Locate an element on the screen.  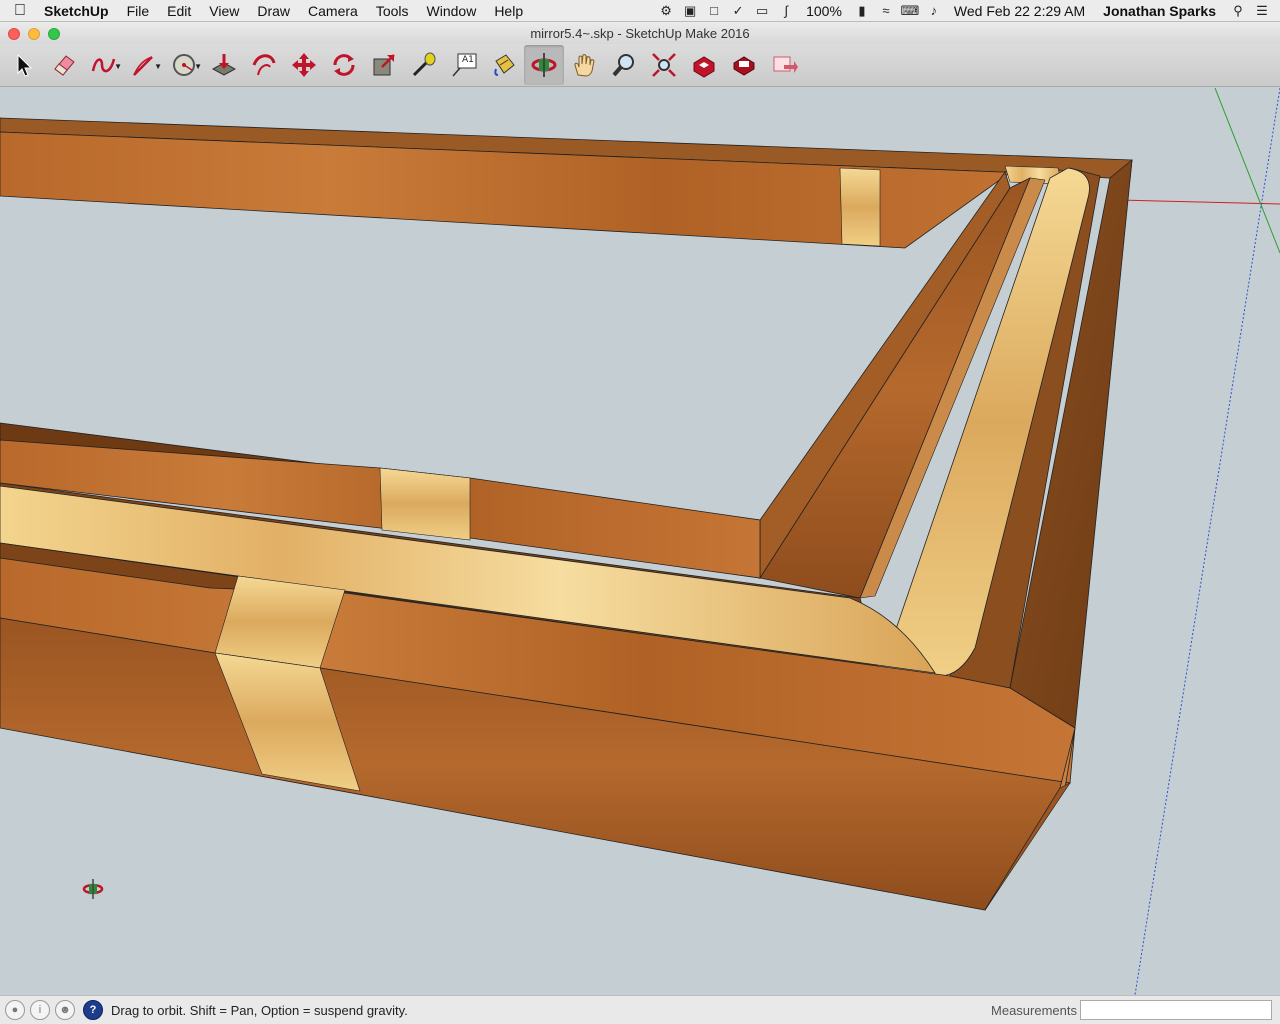
red-axis is located at coordinates (1199, 202).